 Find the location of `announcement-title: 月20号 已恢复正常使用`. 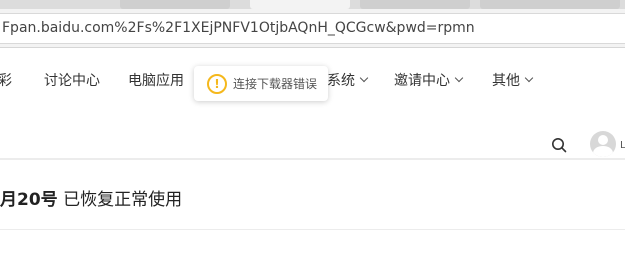

announcement-title: 月20号 已恢复正常使用 is located at coordinates (91, 197).